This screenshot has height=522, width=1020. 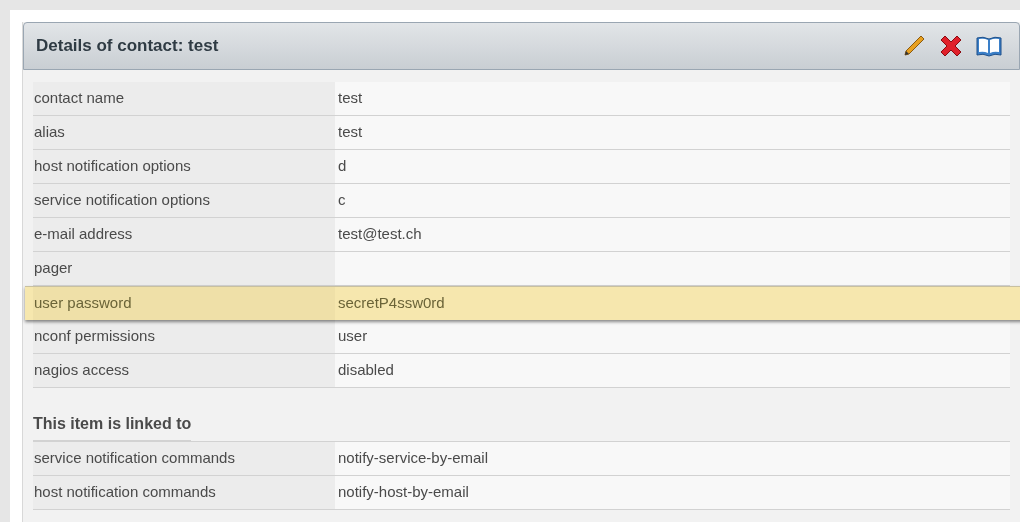 I want to click on field-label: alias, so click(x=184, y=132).